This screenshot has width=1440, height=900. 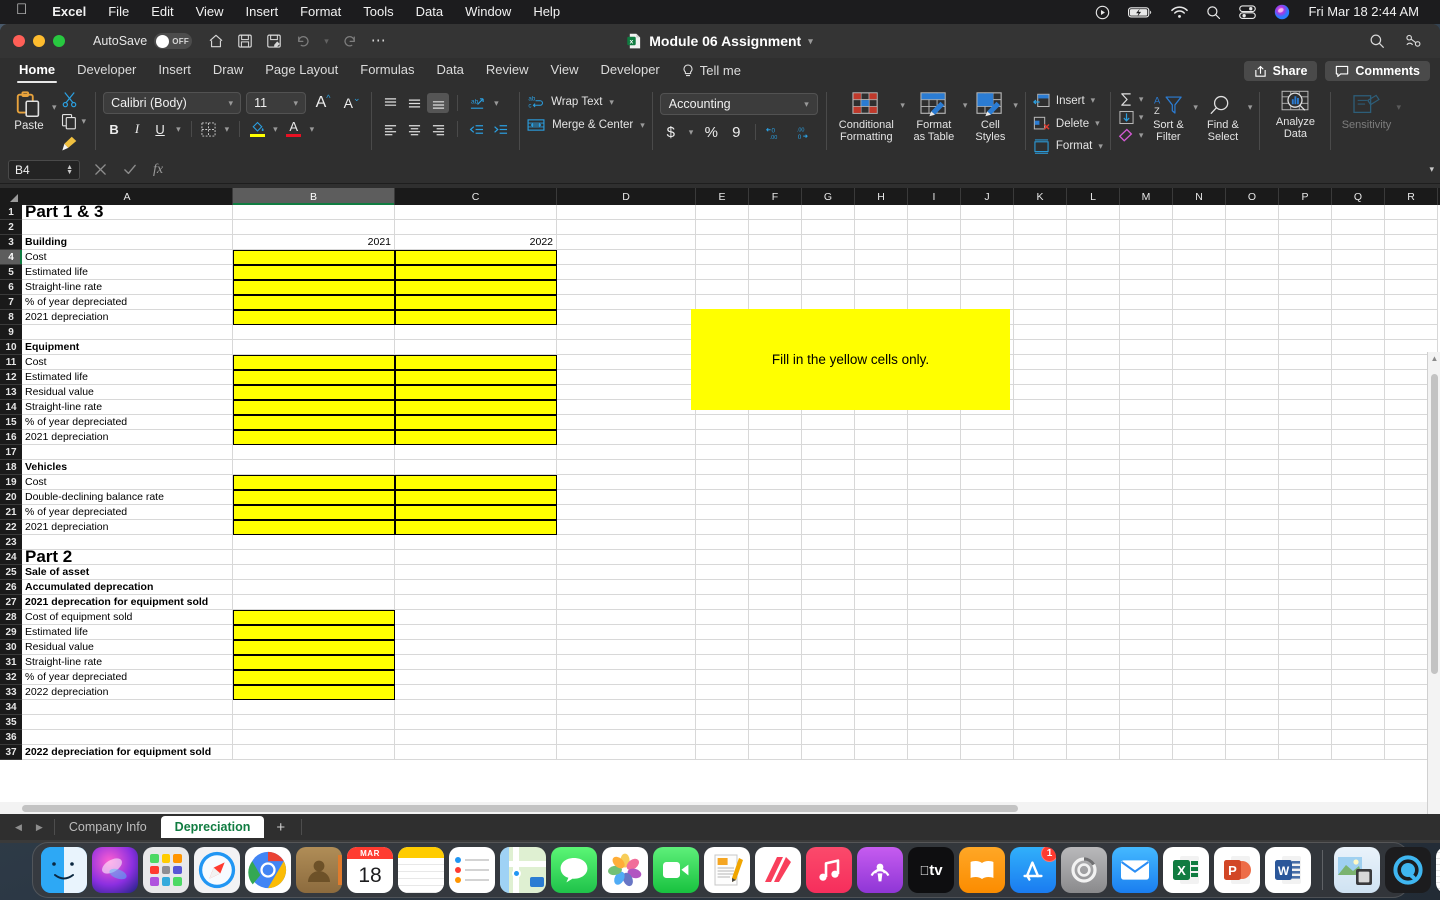 I want to click on cell-G33, so click(x=828, y=692).